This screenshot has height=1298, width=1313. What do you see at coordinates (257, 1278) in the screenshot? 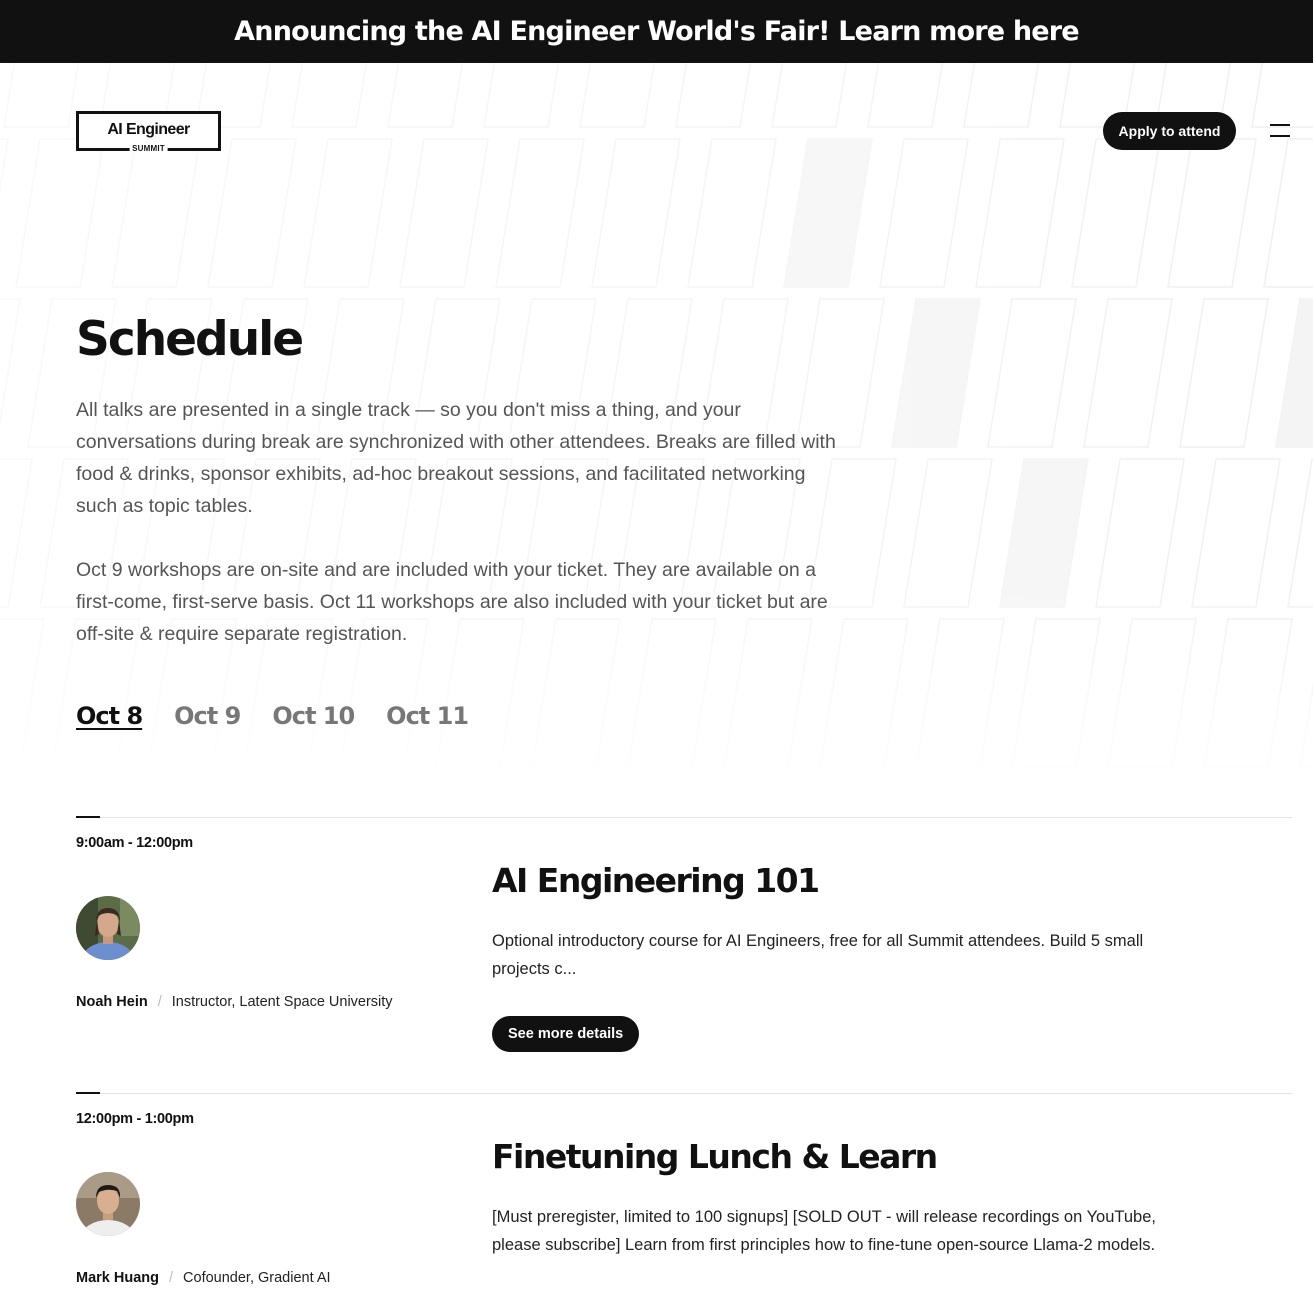
I see `speaker-role: Cofounder, Gradient AI` at bounding box center [257, 1278].